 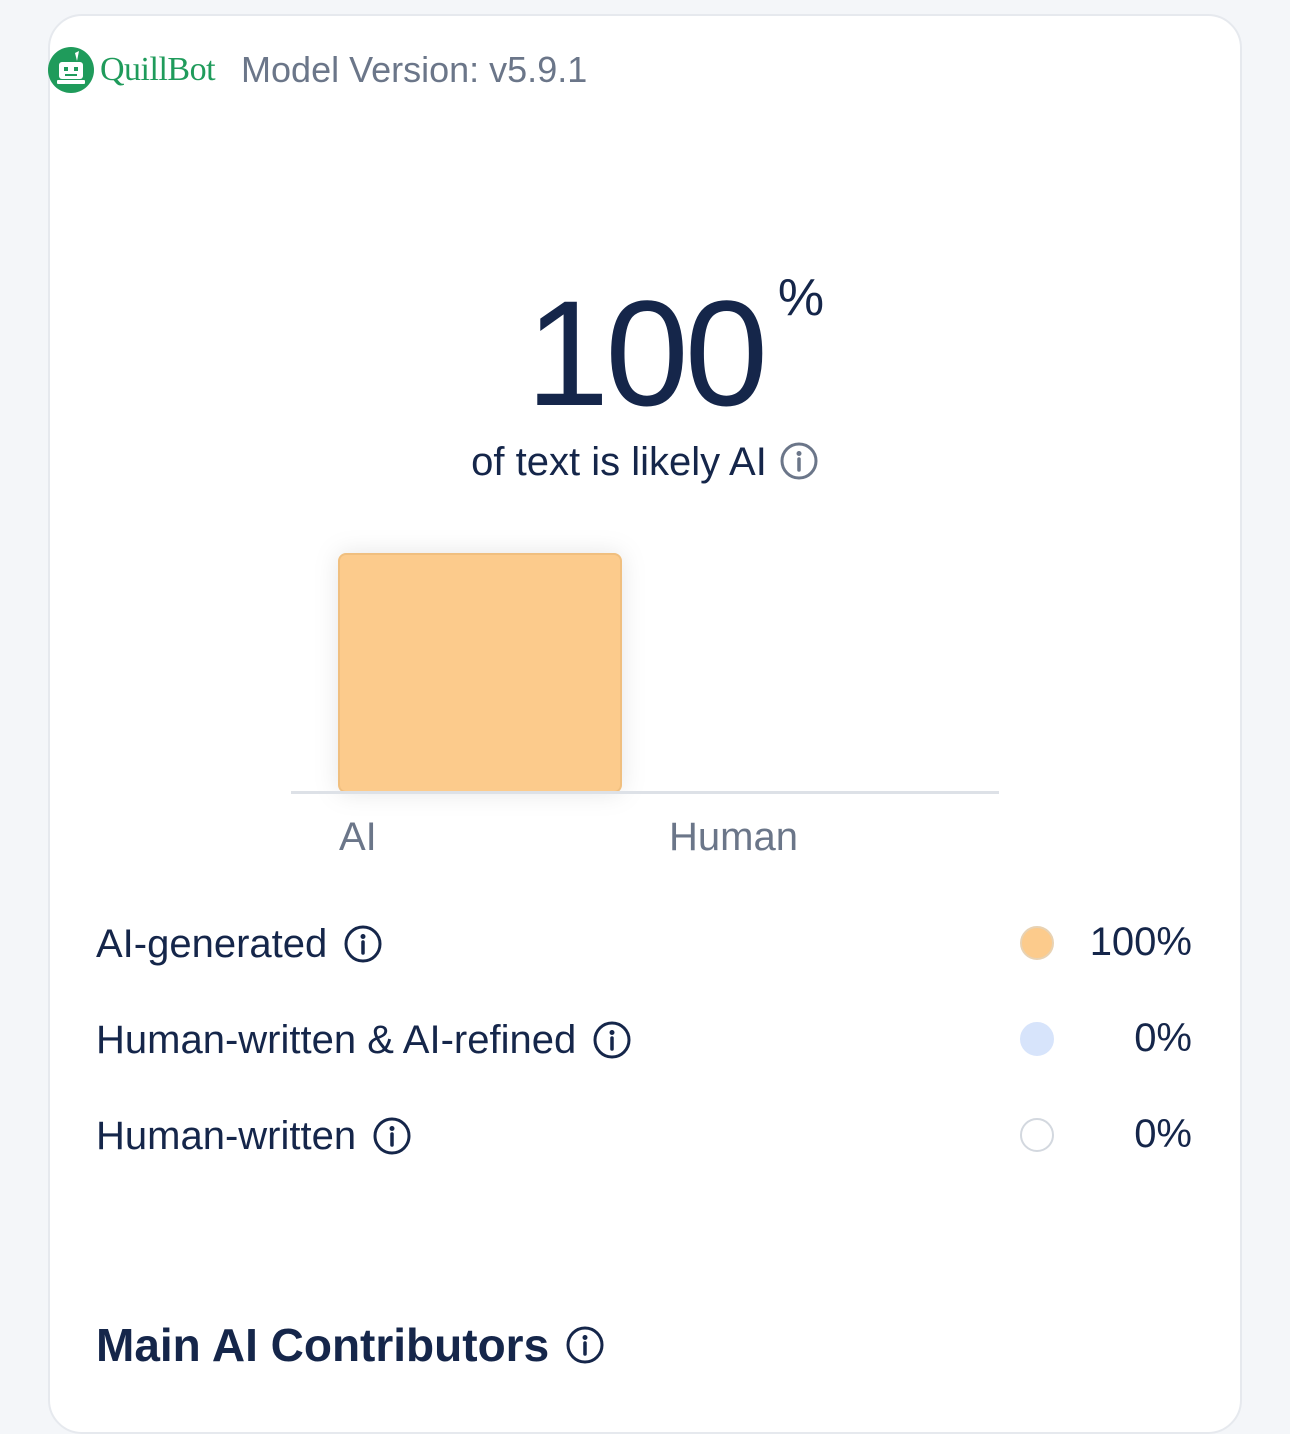 I want to click on header: QuillBot Model Version: v5.9.1, so click(x=318, y=70).